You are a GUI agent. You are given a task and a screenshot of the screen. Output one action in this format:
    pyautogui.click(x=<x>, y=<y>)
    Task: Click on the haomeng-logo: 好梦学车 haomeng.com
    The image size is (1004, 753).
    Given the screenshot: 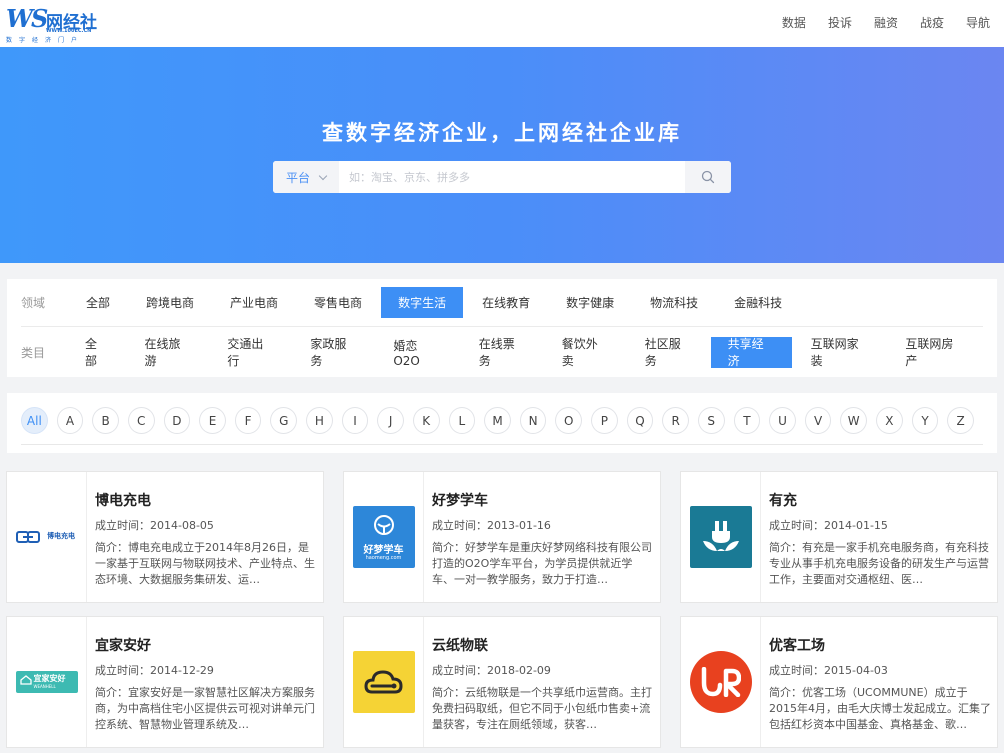 What is the action you would take?
    pyautogui.click(x=383, y=537)
    